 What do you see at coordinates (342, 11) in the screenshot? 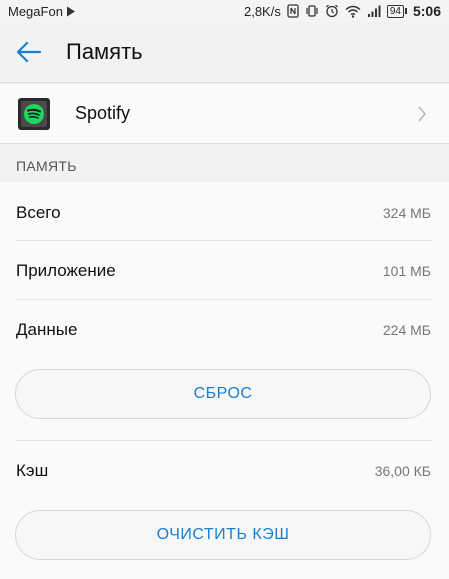
I see `status-right: 2,8K/s 94 5:06` at bounding box center [342, 11].